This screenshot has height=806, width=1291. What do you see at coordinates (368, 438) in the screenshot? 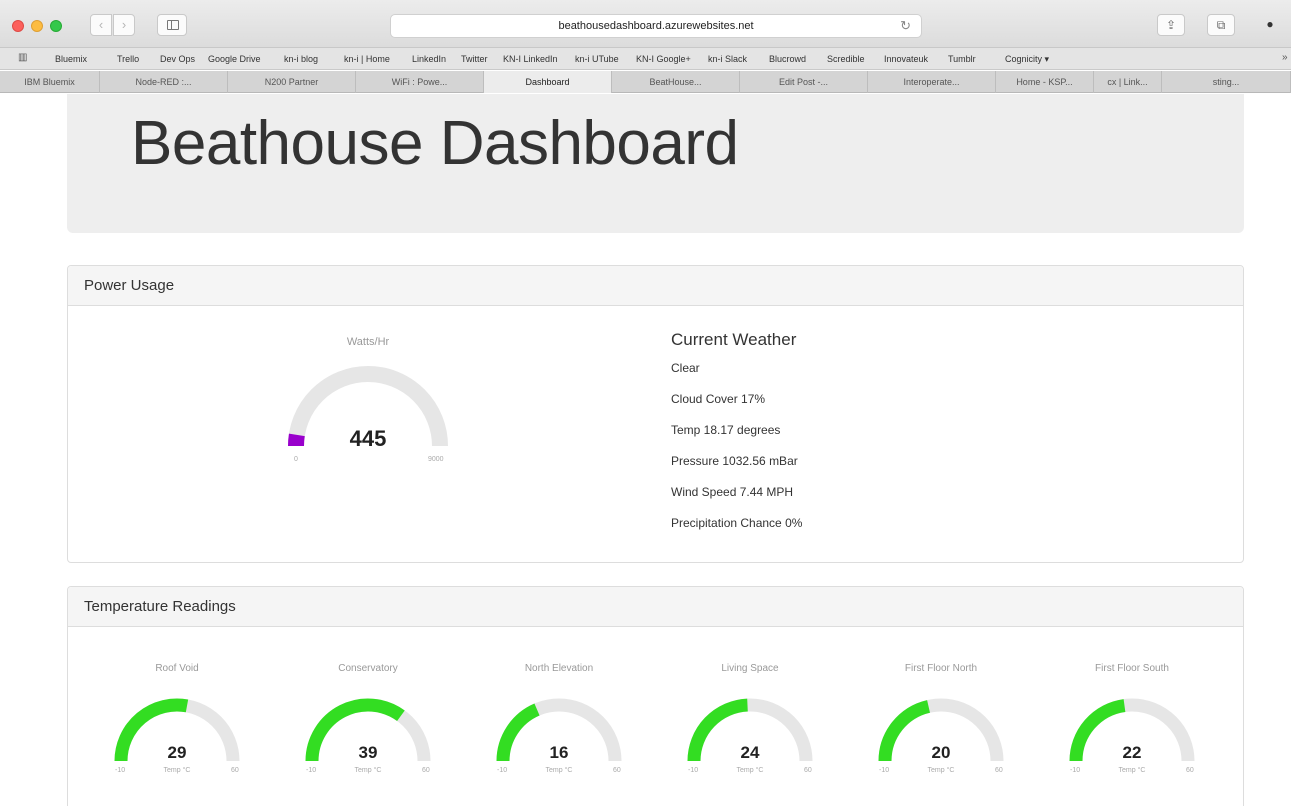
I see `power-gauge-value: 445` at bounding box center [368, 438].